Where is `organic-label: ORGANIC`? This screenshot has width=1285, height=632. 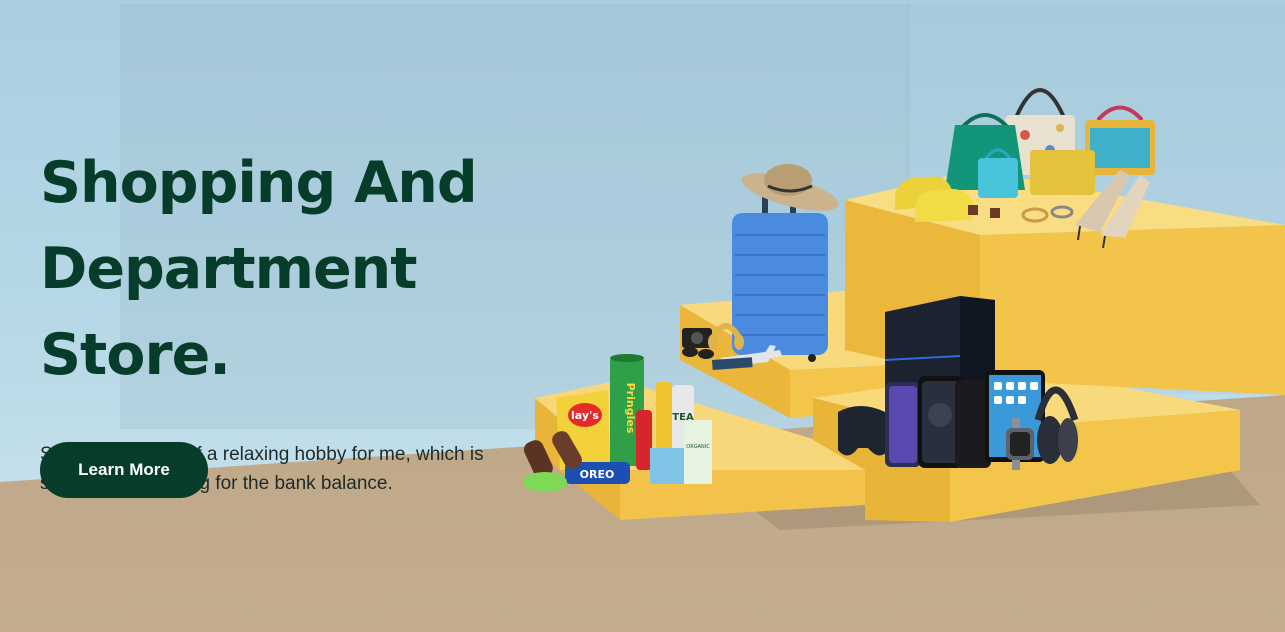 organic-label: ORGANIC is located at coordinates (698, 447).